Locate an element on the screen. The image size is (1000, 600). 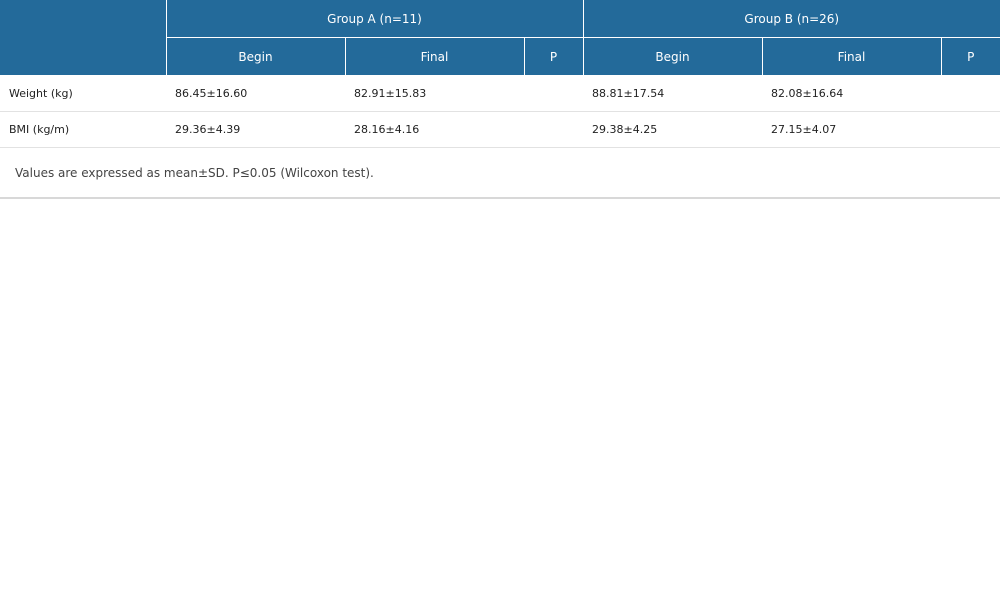
table-cell: 29.38±4.25 is located at coordinates (672, 129).